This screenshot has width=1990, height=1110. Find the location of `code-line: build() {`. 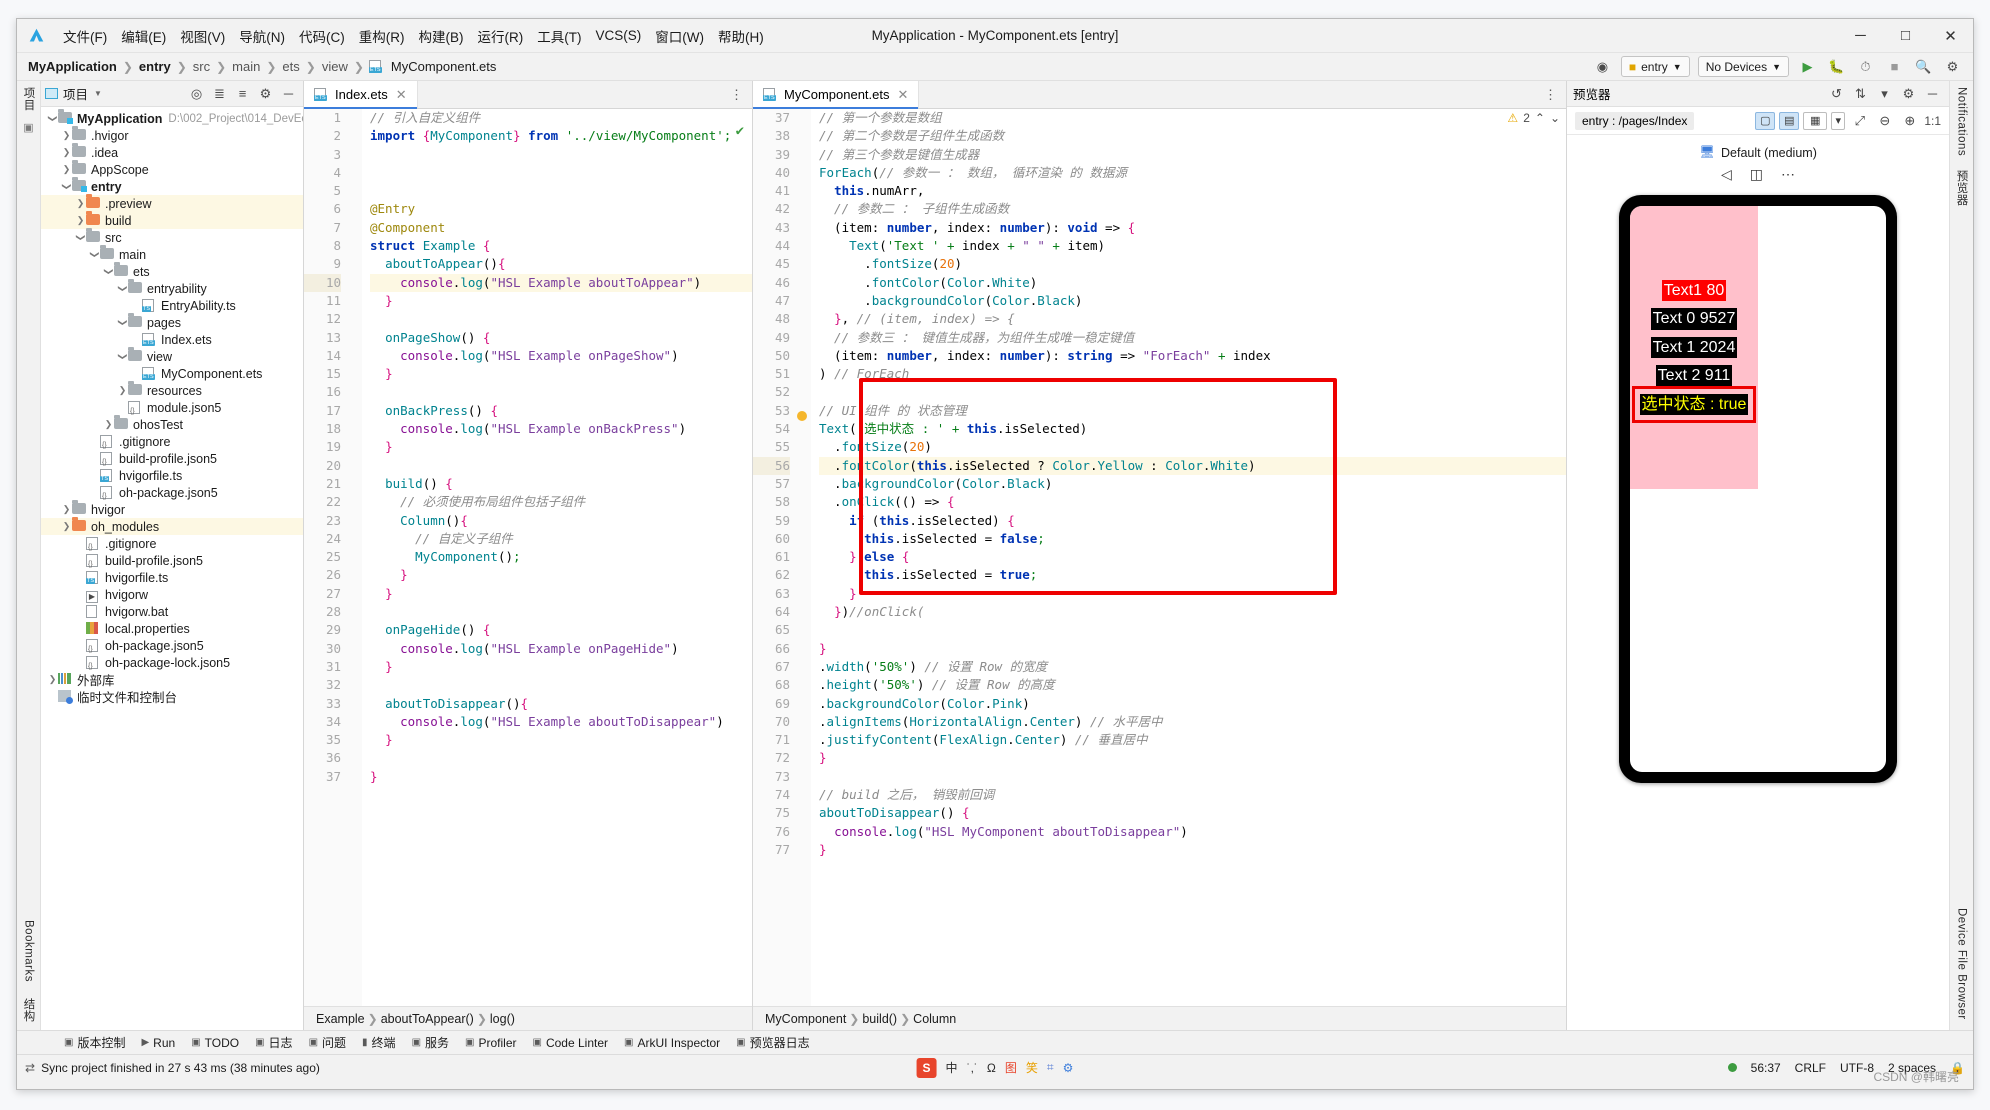

code-line: build() { is located at coordinates (561, 484).